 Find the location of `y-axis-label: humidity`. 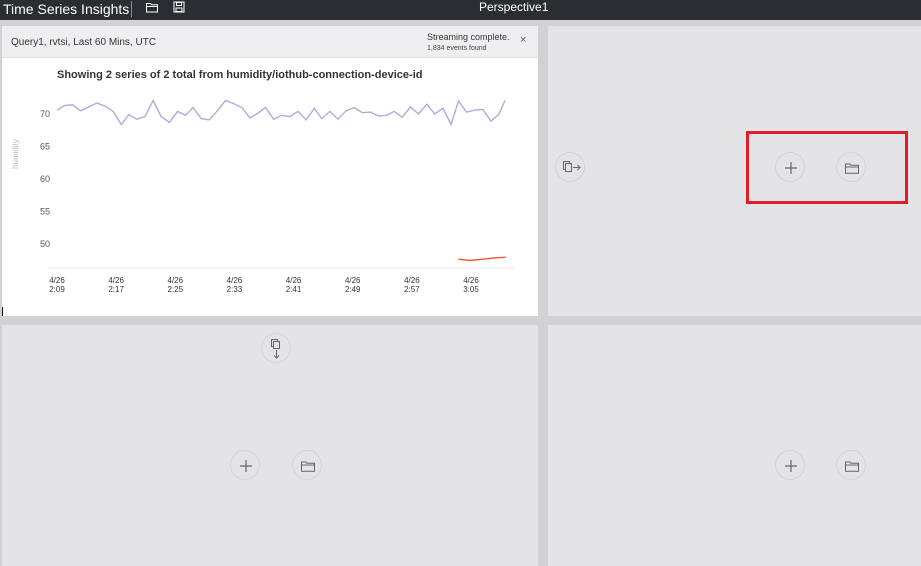

y-axis-label: humidity is located at coordinates (15, 154).